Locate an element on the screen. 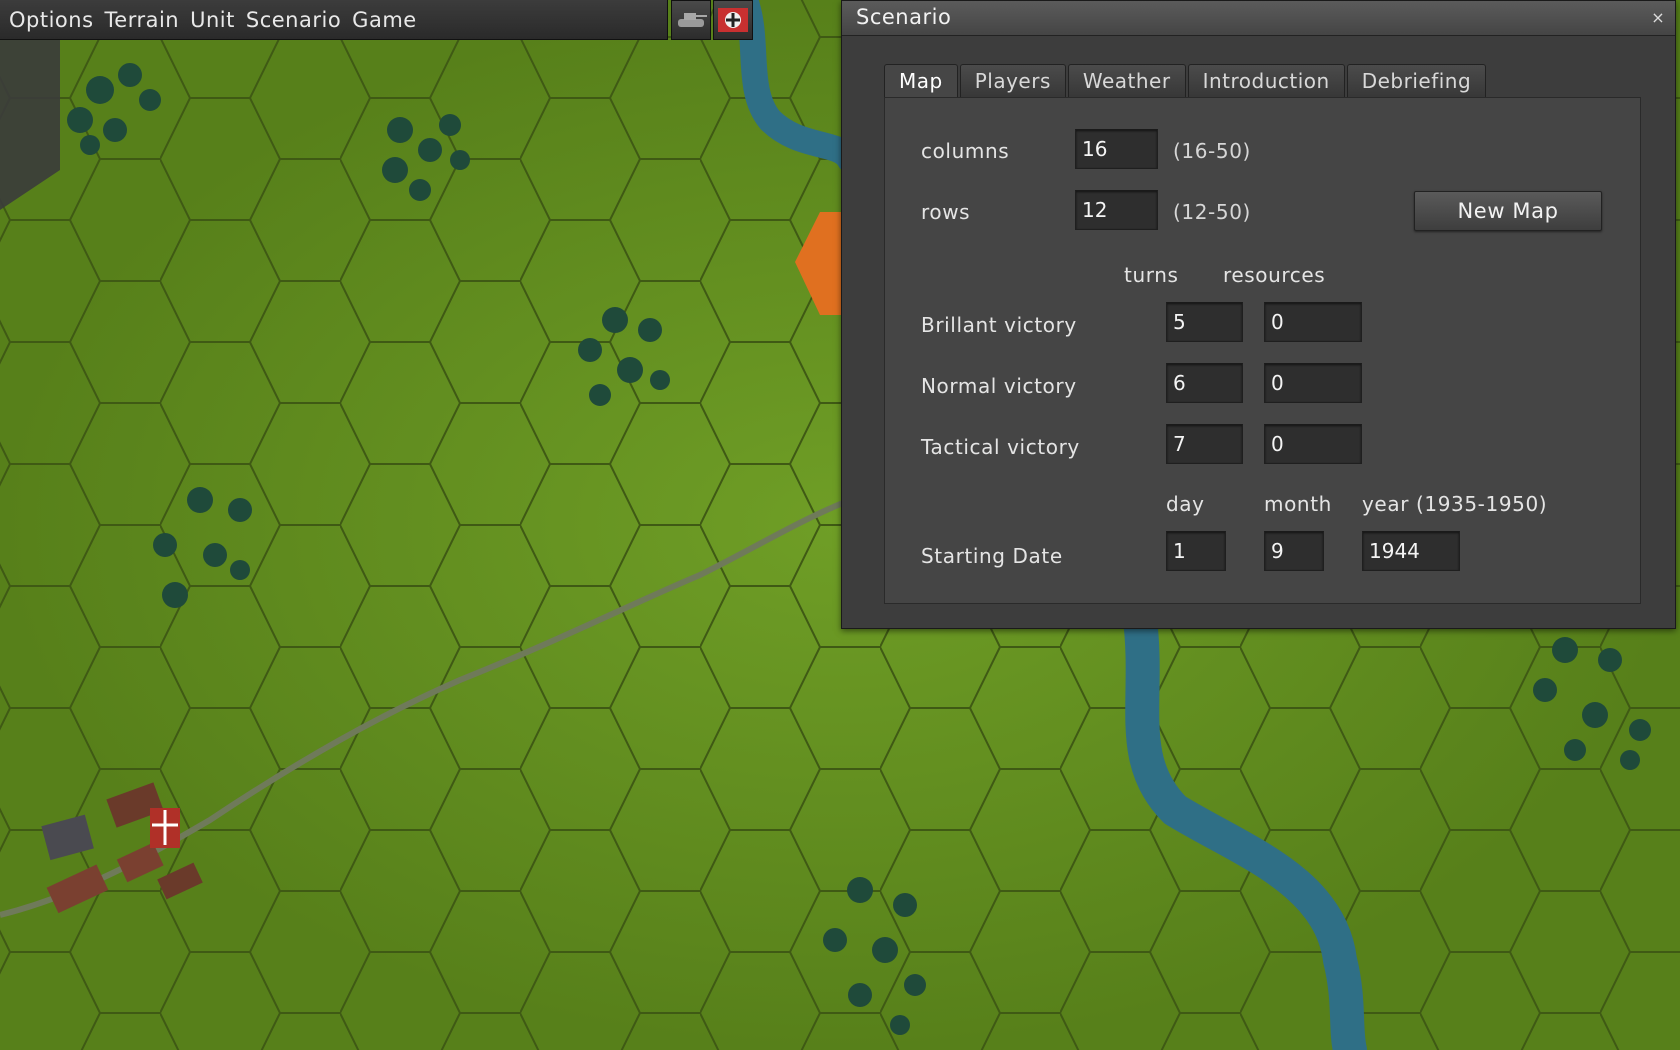 This screenshot has height=1050, width=1680. victory-label: Brillant victory is located at coordinates (999, 325).